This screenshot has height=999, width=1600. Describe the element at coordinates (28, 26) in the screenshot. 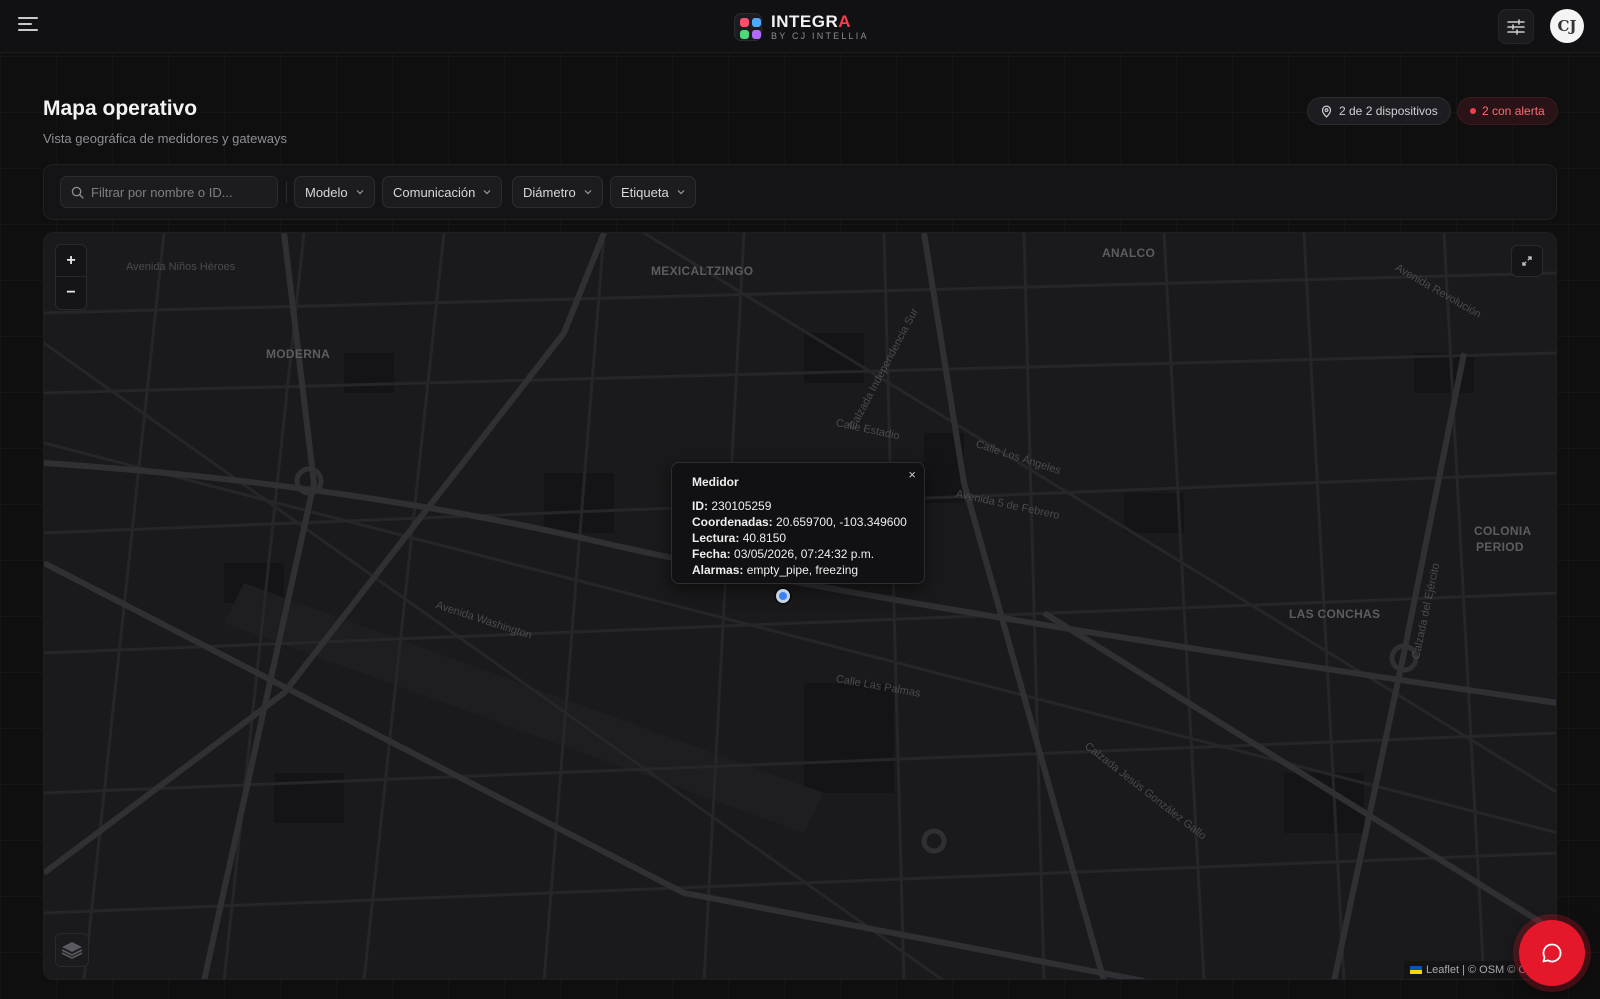

I see `menu-icon` at that location.